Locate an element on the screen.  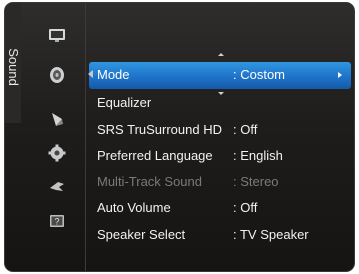
selection-pointer-icon is located at coordinates (90, 74).